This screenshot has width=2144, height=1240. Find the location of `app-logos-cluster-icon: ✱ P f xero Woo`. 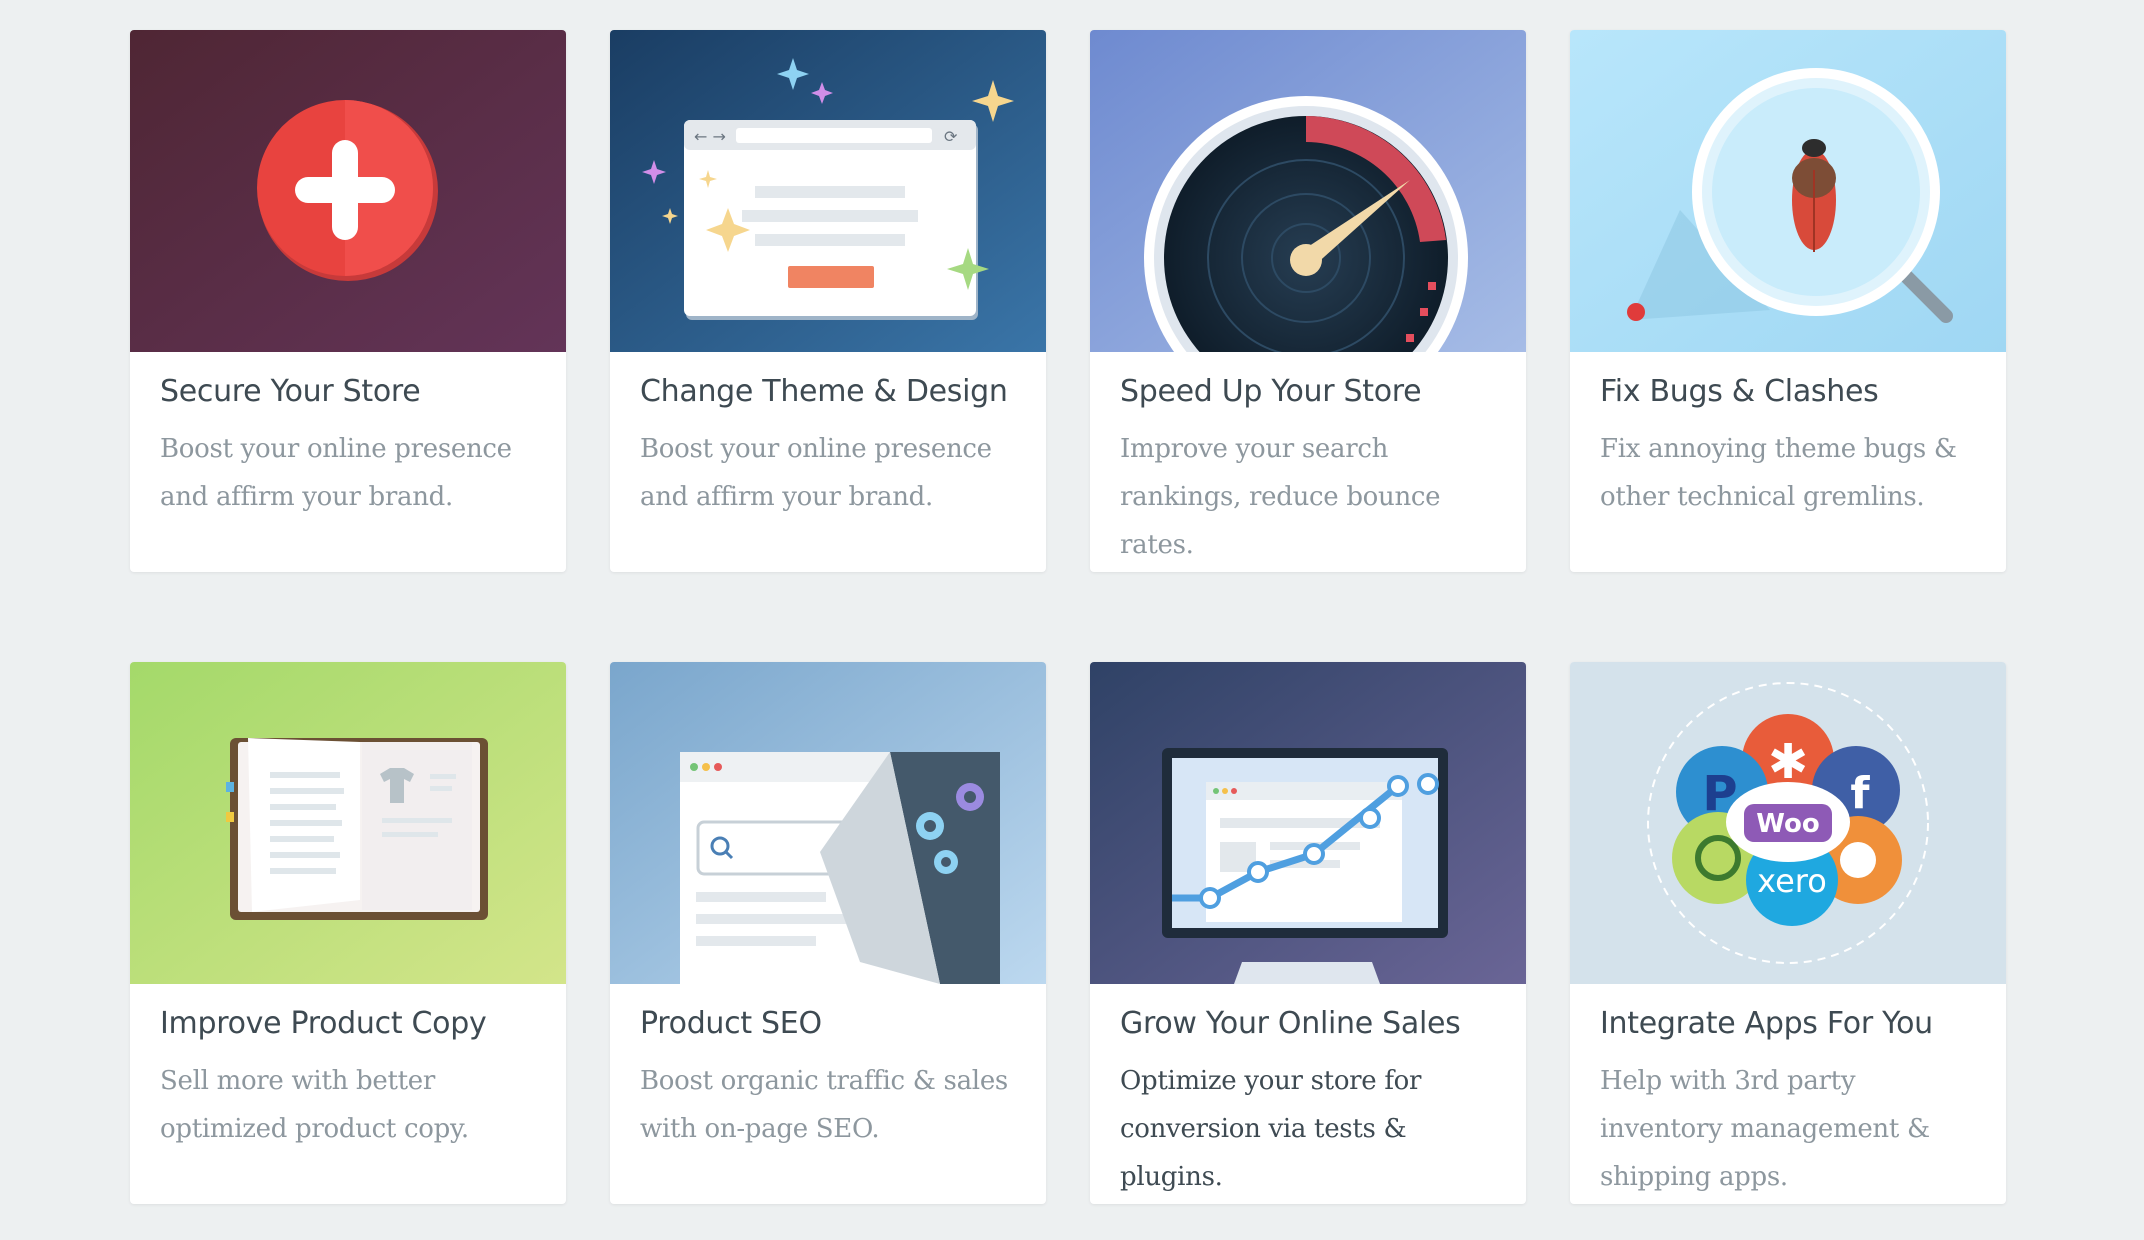

app-logos-cluster-icon: ✱ P f xero Woo is located at coordinates (1788, 823).